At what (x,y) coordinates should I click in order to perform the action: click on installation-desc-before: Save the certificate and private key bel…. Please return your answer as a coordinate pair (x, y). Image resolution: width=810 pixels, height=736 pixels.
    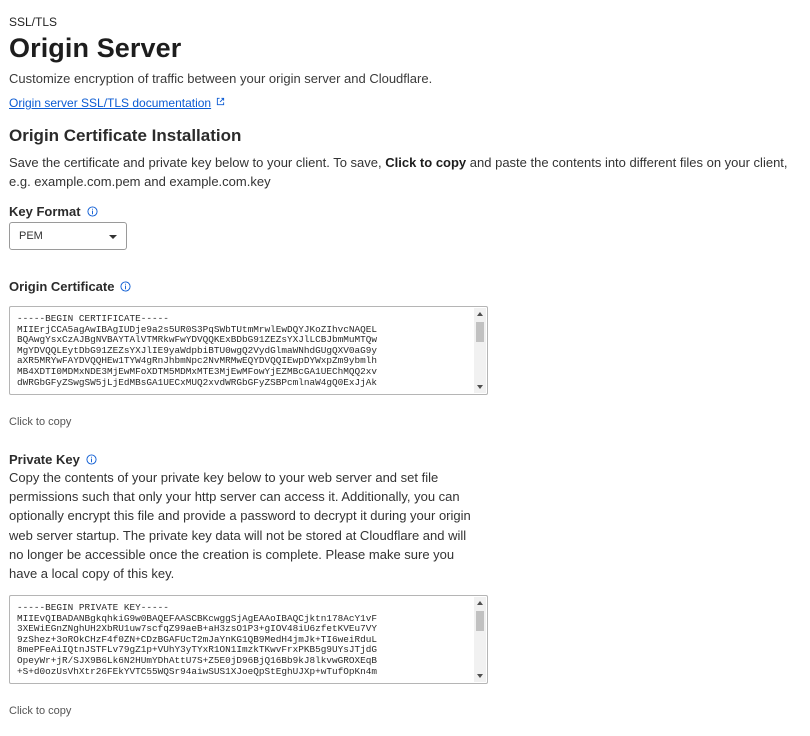
    Looking at the image, I should click on (197, 162).